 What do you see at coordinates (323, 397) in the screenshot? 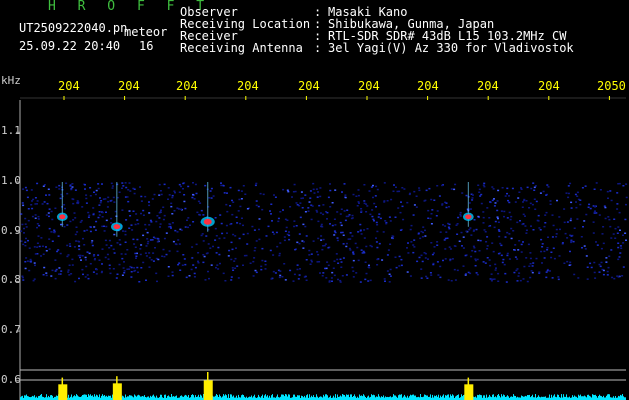
I see `strength-trace` at bounding box center [323, 397].